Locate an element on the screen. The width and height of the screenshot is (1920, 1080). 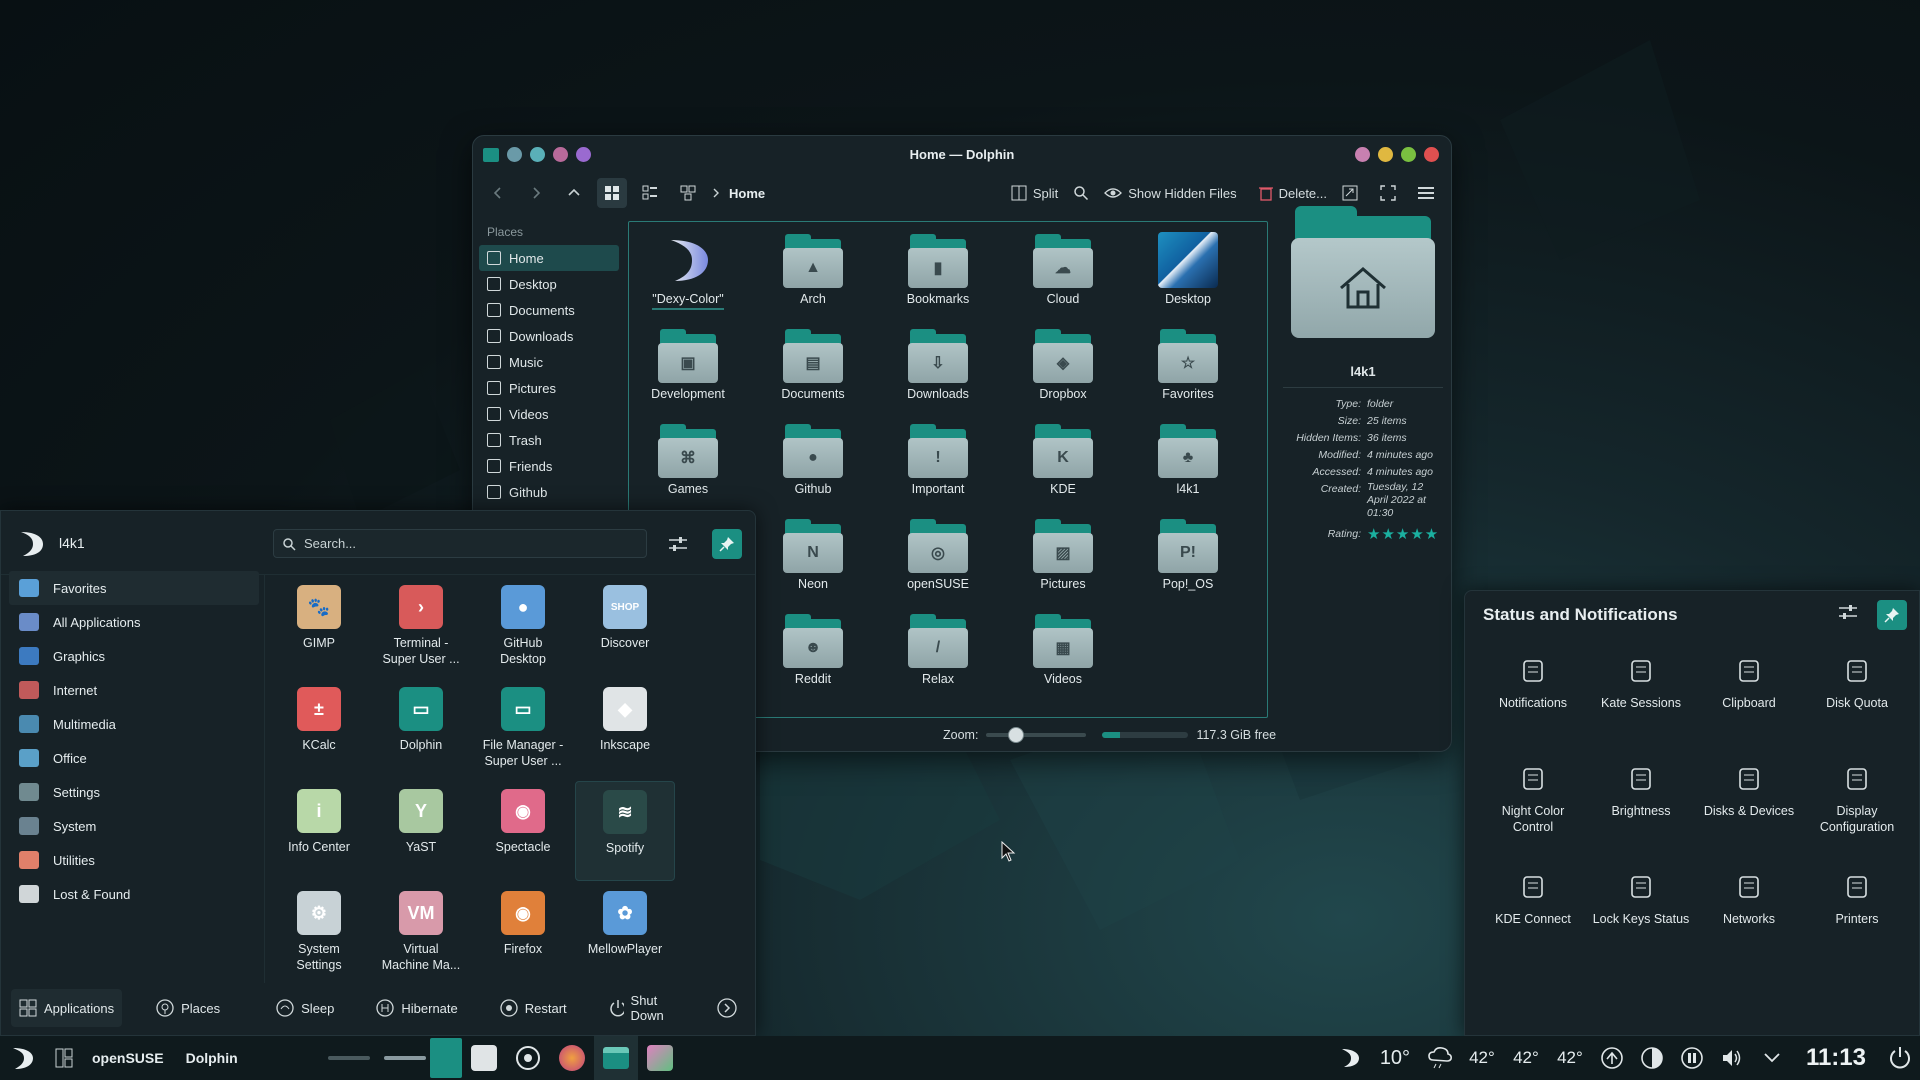
category-internet: Internet is located at coordinates (134, 690).